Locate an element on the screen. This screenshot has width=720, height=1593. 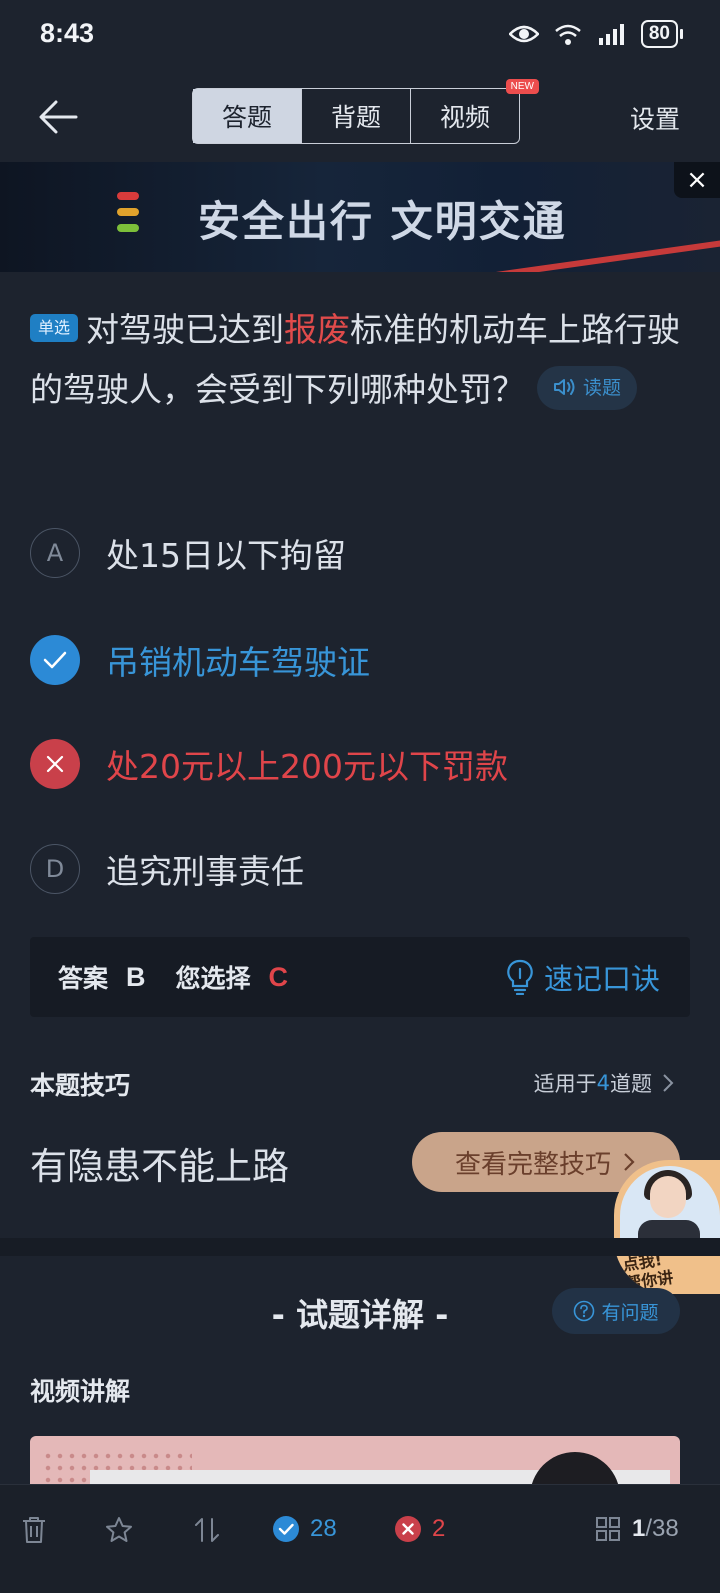
question-index-button: 1/38 is located at coordinates (636, 1529).